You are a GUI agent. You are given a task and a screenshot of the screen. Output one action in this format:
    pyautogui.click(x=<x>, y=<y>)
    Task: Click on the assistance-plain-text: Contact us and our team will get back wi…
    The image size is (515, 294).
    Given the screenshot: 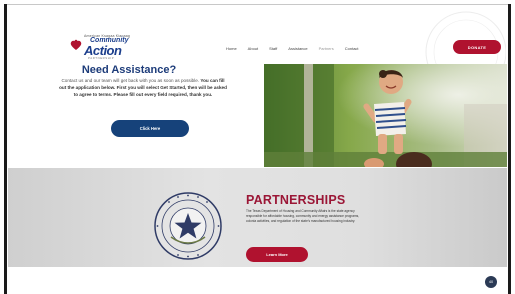 What is the action you would take?
    pyautogui.click(x=130, y=80)
    